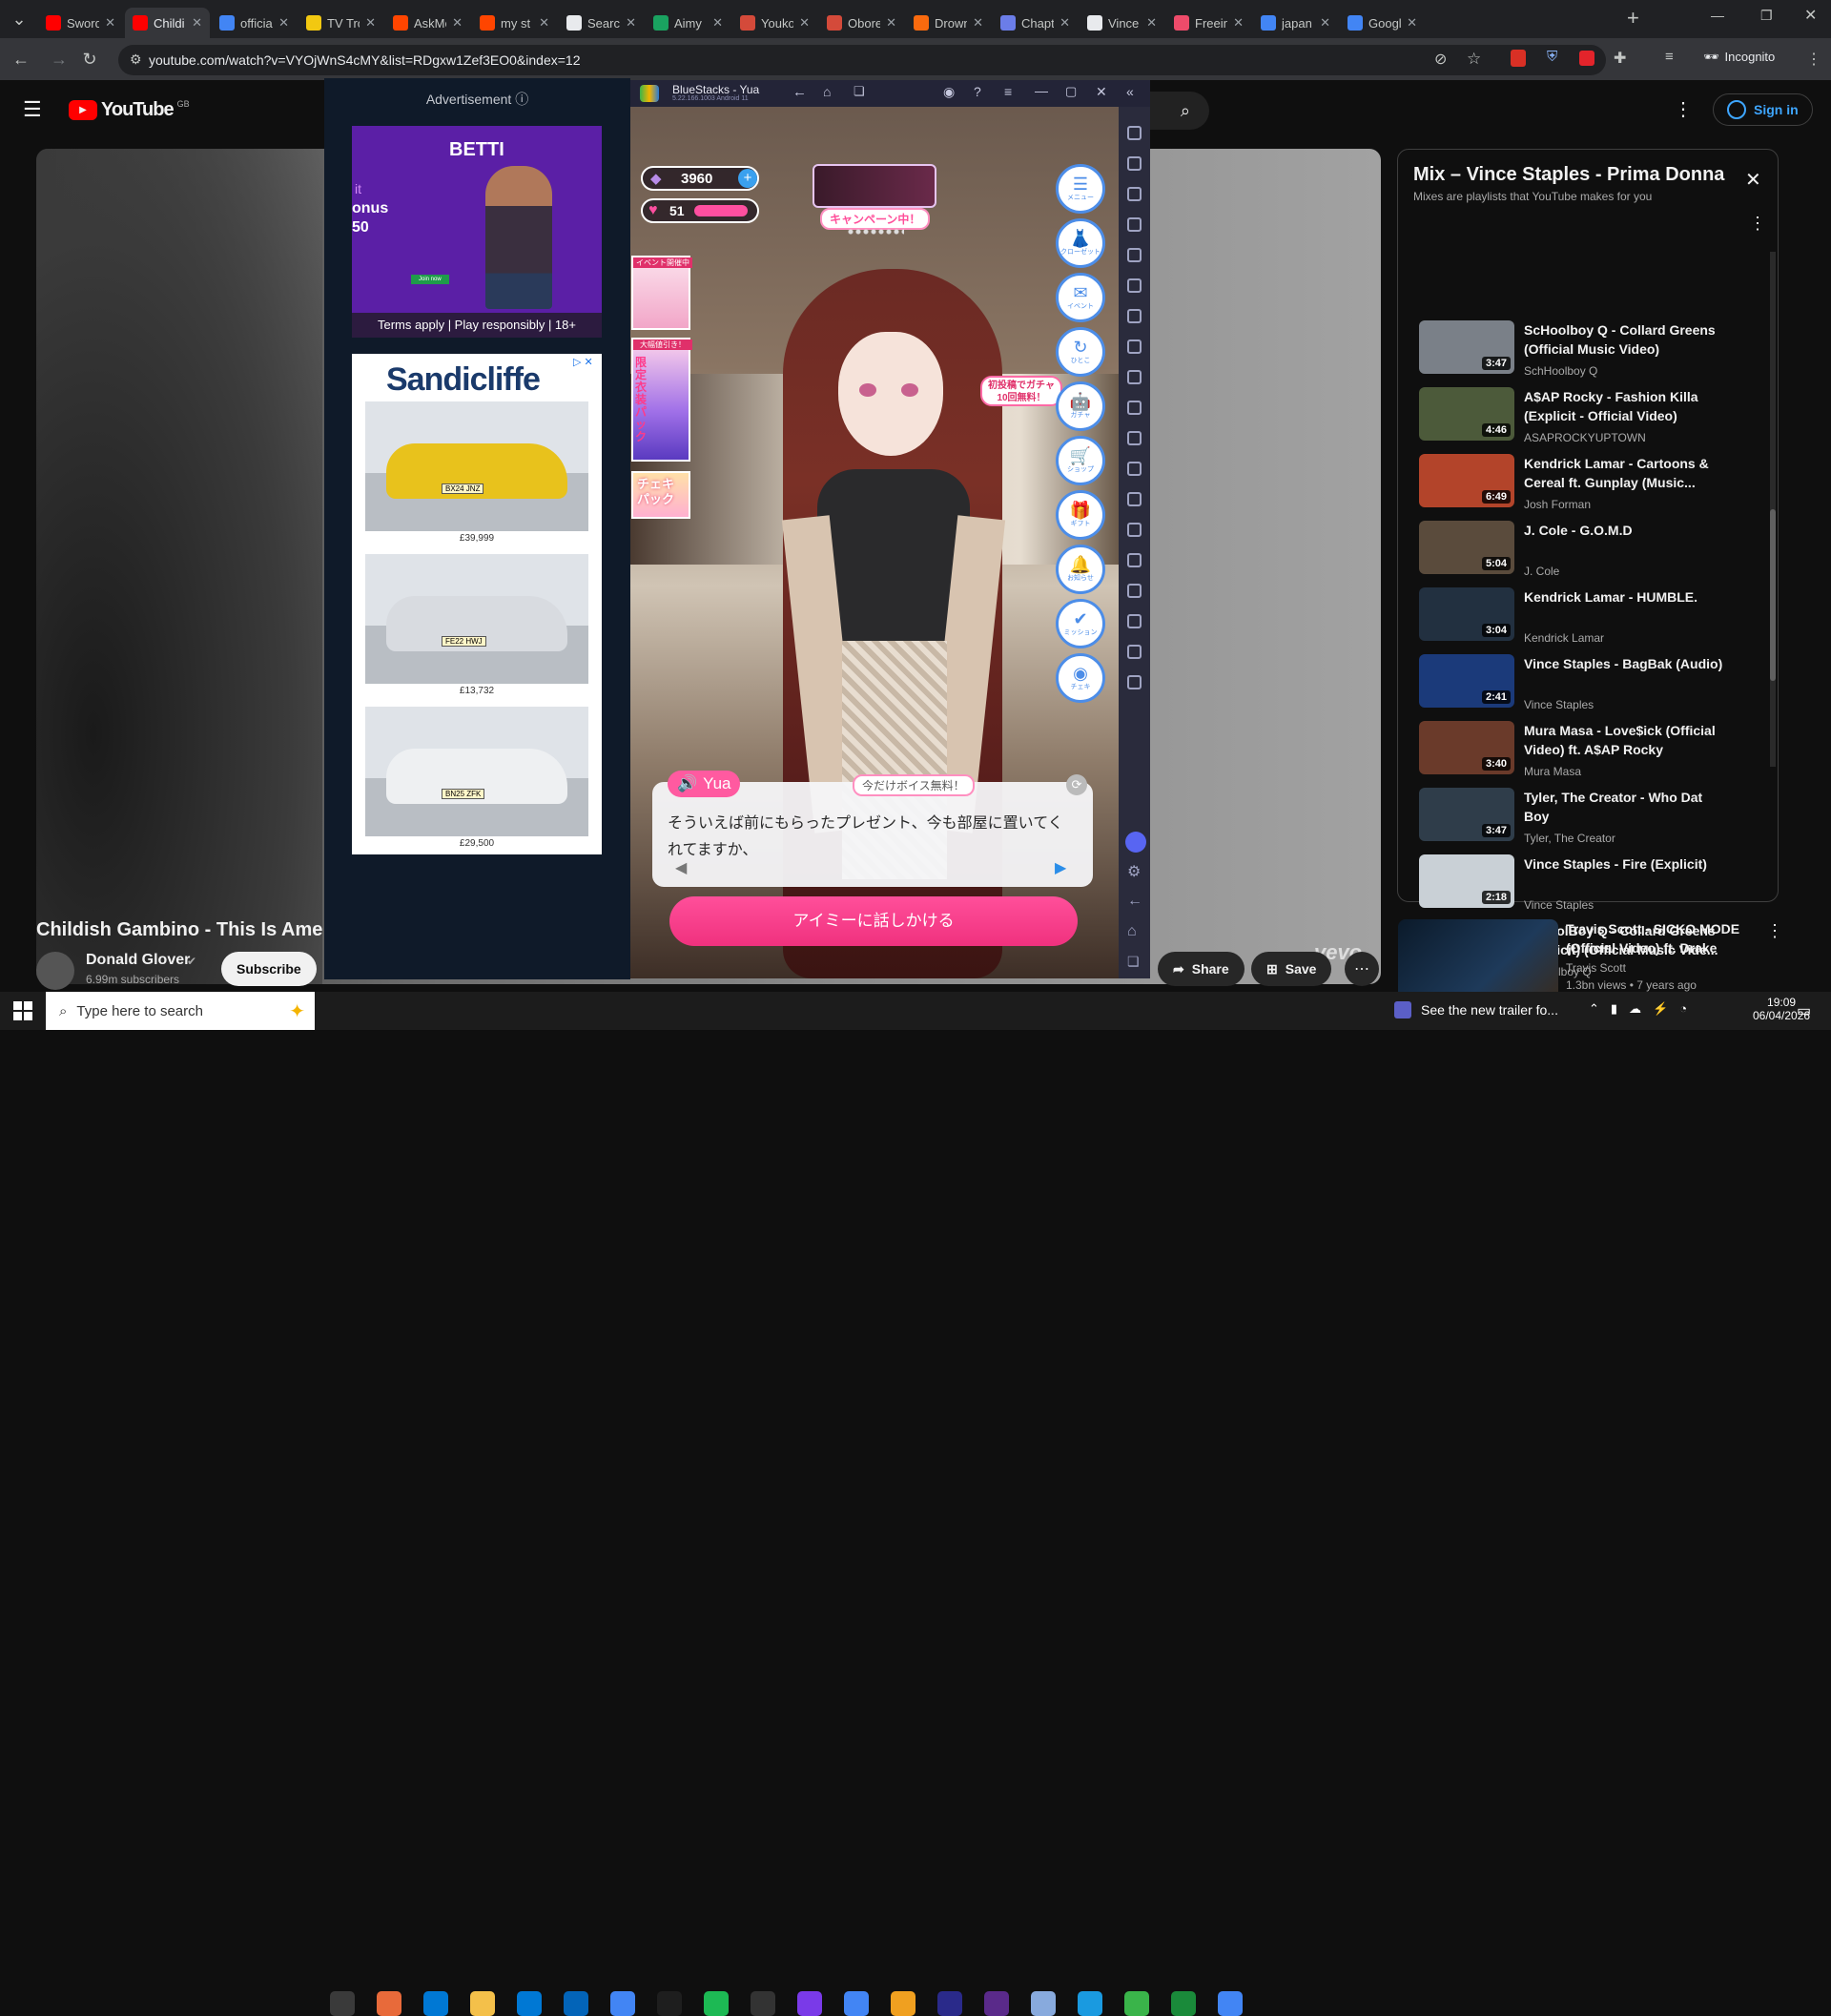 This screenshot has width=1831, height=2016. I want to click on channel-name: Donald Glover, so click(138, 960).